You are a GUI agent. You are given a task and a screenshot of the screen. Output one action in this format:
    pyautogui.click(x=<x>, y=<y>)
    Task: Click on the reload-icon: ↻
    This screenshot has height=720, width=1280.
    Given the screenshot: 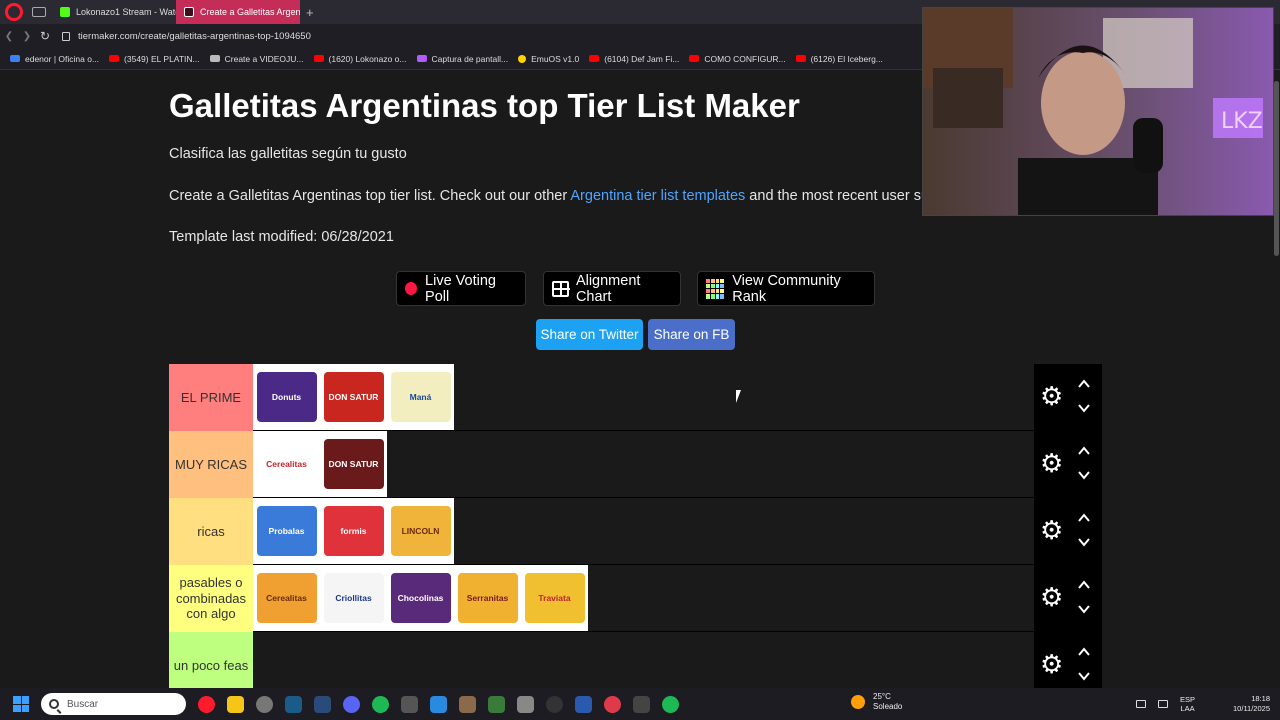 What is the action you would take?
    pyautogui.click(x=45, y=36)
    